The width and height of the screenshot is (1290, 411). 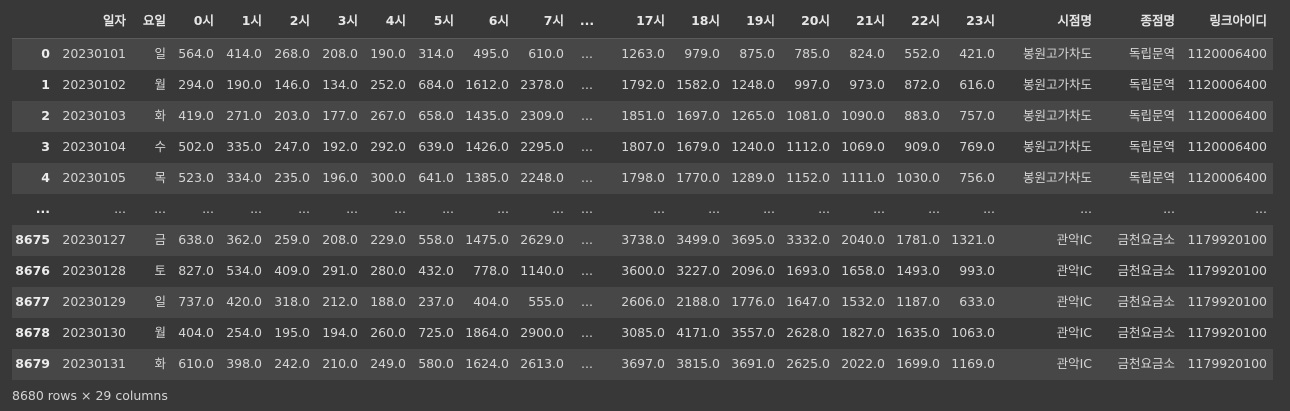 What do you see at coordinates (863, 364) in the screenshot?
I see `table-cell: 2022.0` at bounding box center [863, 364].